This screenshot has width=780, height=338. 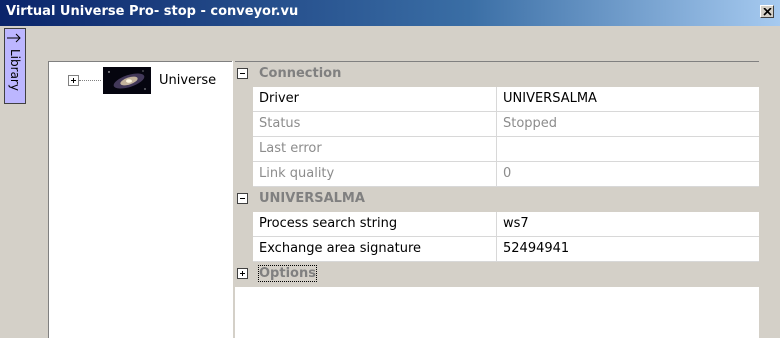 I want to click on property-name: Driver, so click(x=366, y=99).